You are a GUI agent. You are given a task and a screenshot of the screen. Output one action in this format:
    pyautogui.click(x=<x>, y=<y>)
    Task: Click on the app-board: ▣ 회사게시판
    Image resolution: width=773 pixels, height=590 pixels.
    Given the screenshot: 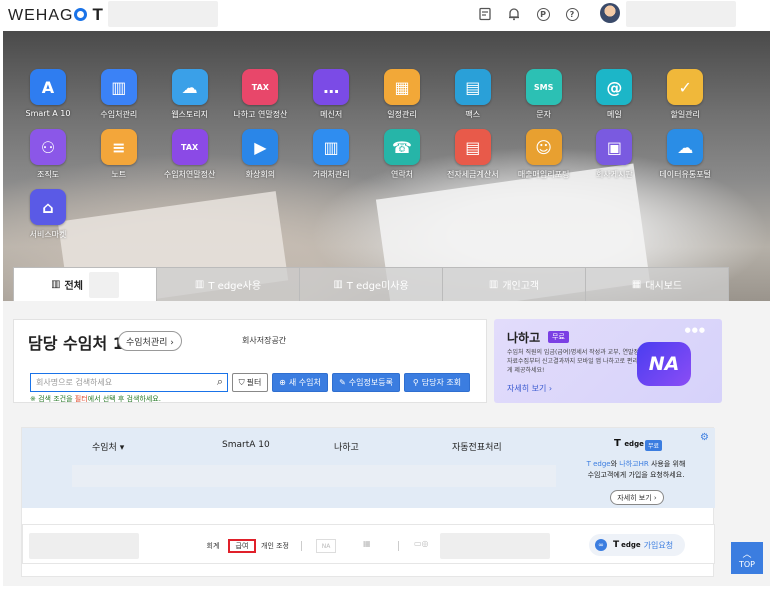 What is the action you would take?
    pyautogui.click(x=614, y=154)
    